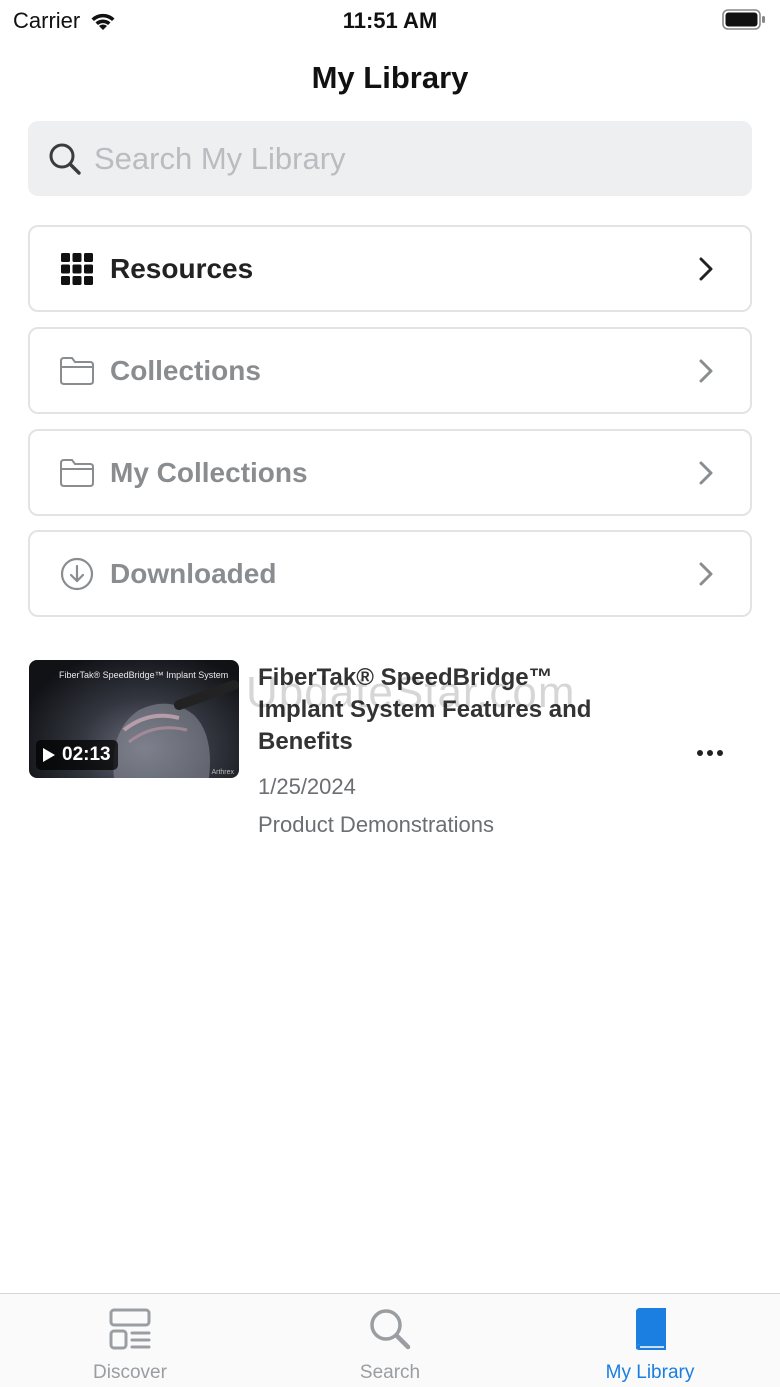  I want to click on magnifier-icon, so click(390, 1329).